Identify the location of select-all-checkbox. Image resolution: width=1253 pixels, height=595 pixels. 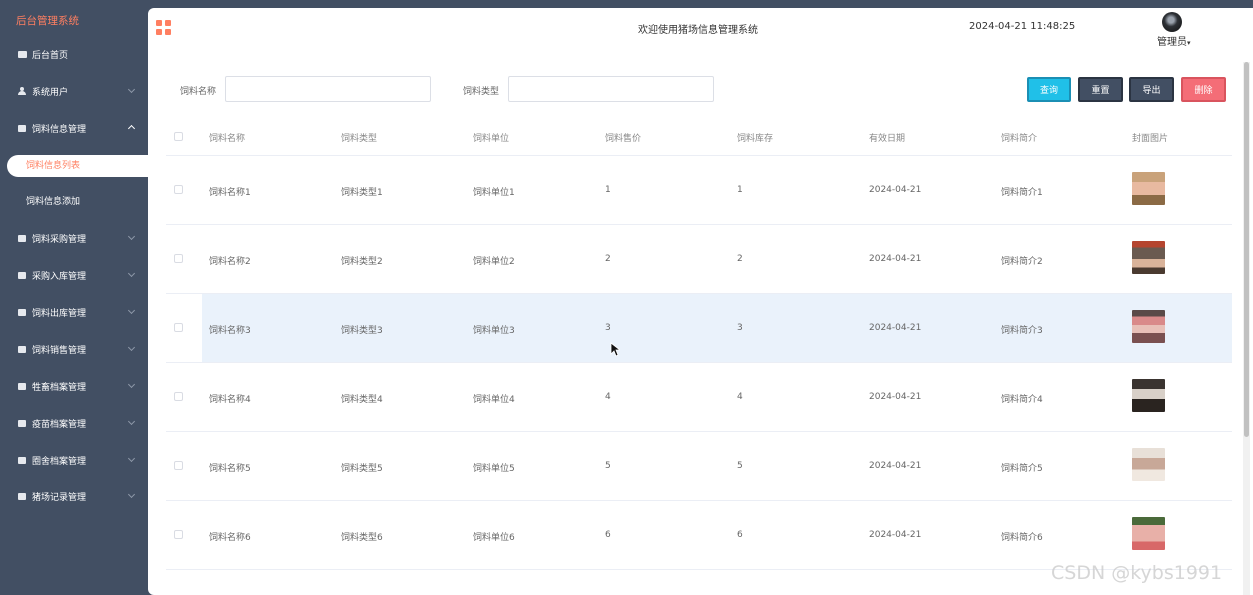
(178, 136).